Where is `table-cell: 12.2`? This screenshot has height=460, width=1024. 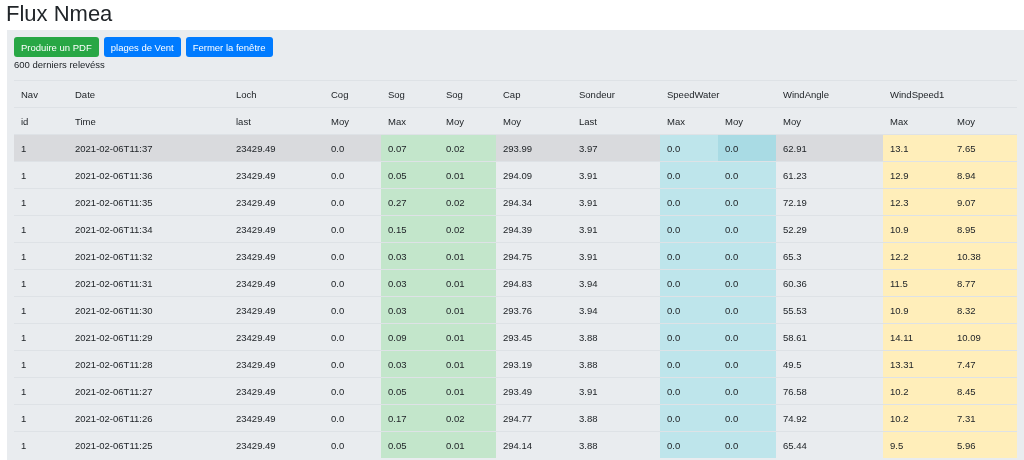 table-cell: 12.2 is located at coordinates (916, 256).